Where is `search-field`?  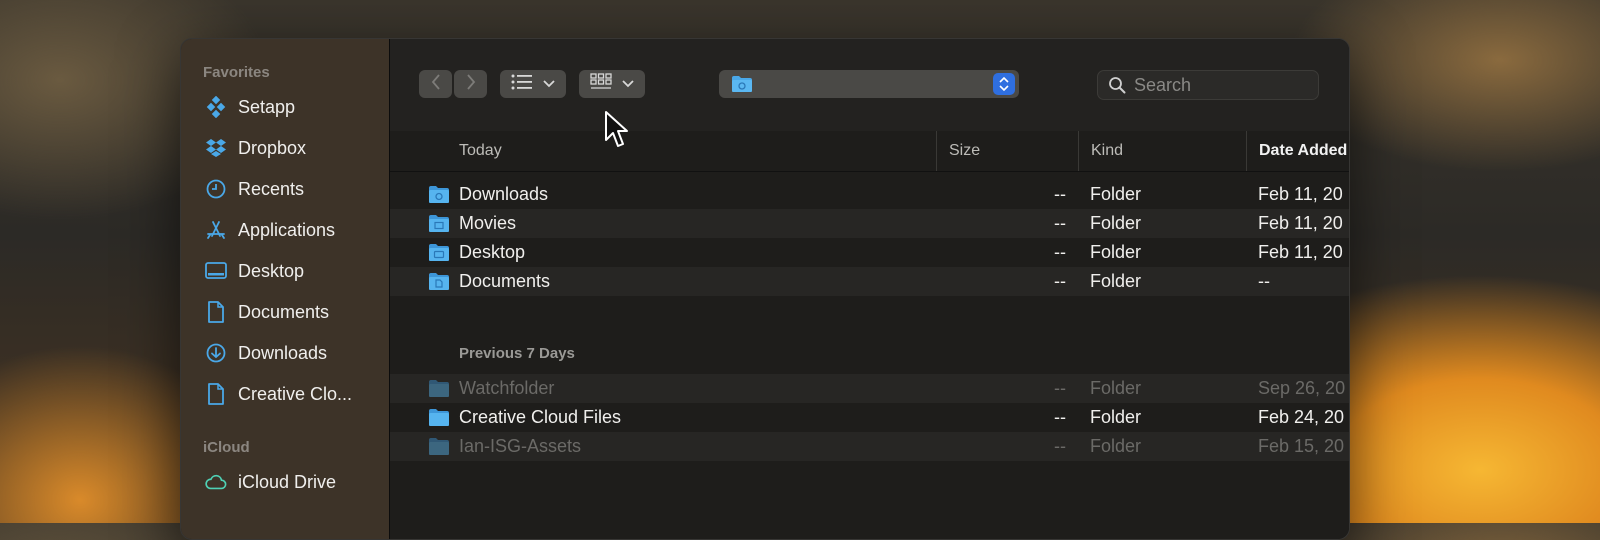 search-field is located at coordinates (1208, 85).